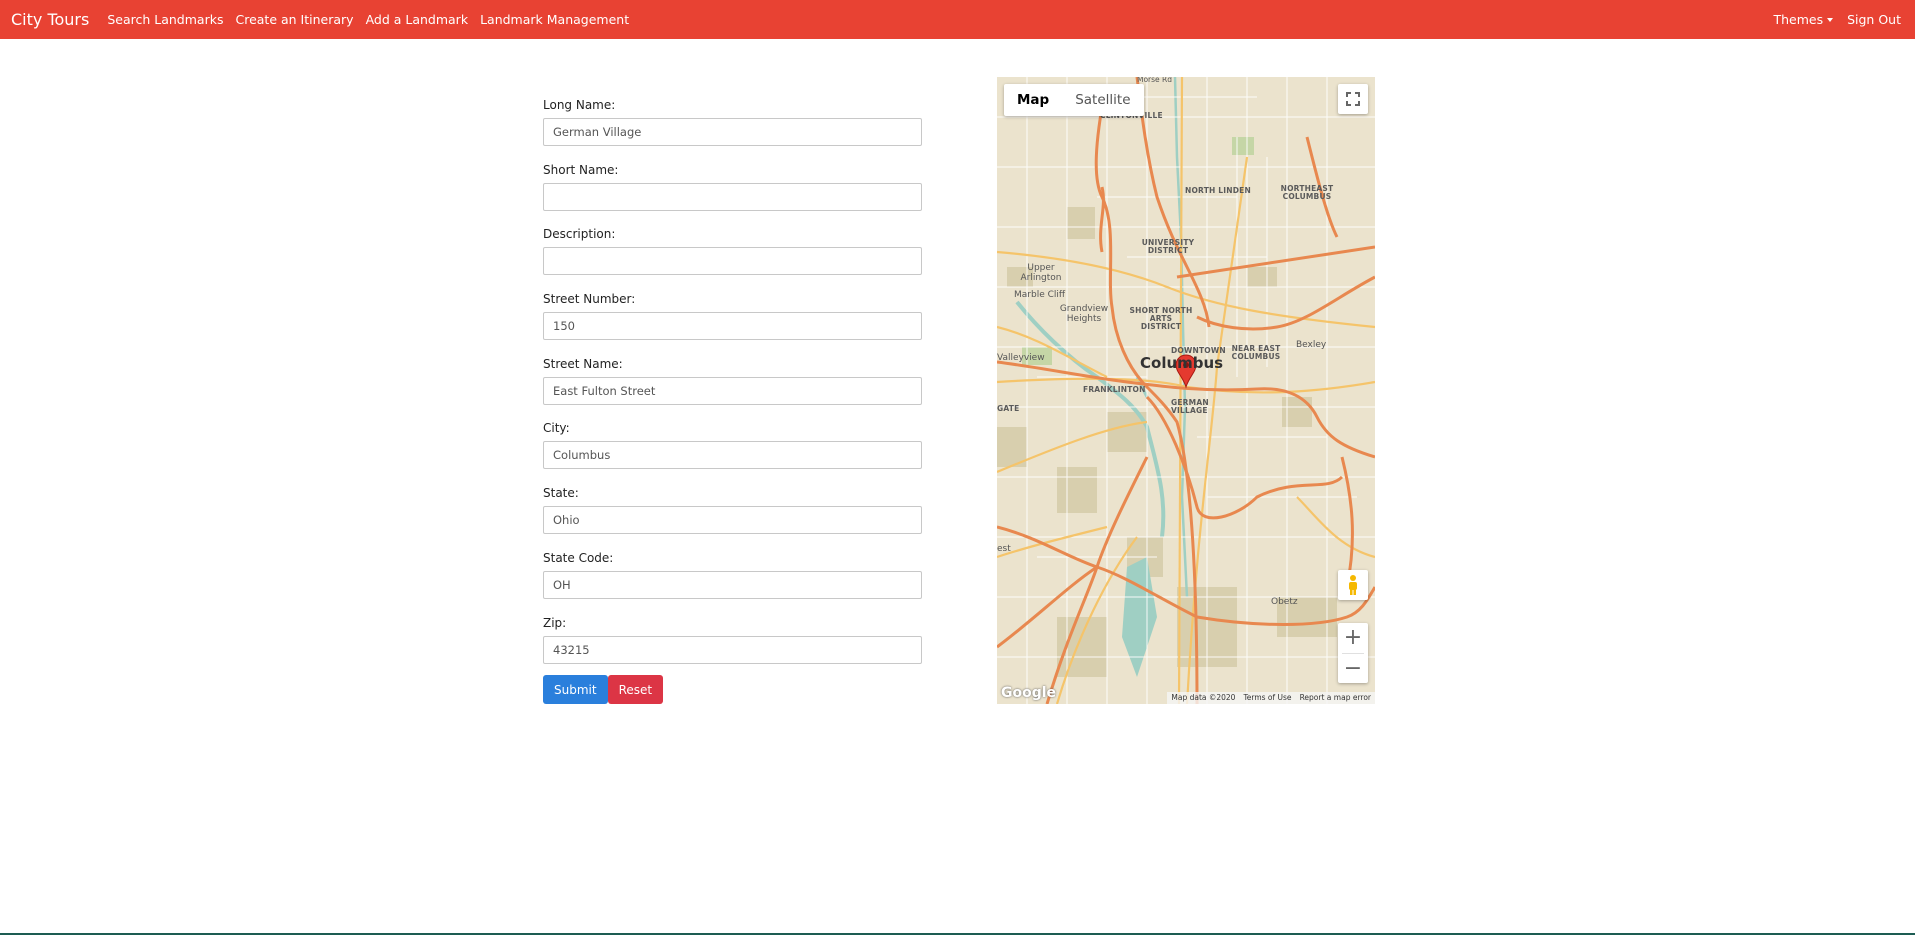  I want to click on field-description: Description:, so click(732, 255).